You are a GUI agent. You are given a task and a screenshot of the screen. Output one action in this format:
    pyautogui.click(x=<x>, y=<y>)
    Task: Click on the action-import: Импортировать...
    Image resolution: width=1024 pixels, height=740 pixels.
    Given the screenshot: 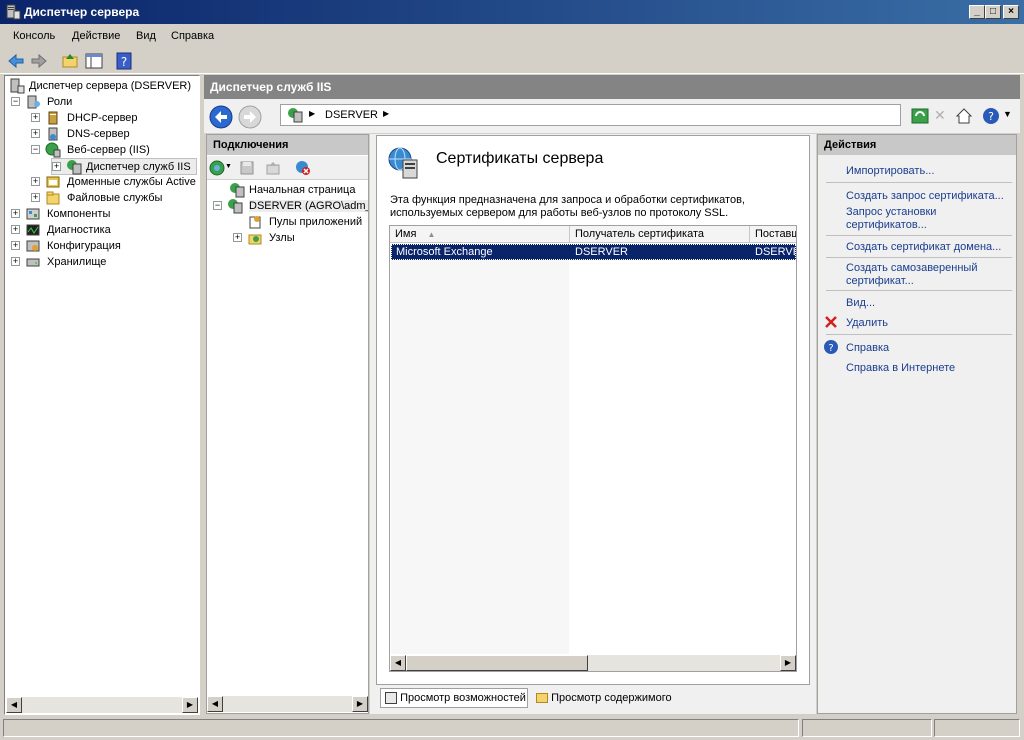 What is the action you would take?
    pyautogui.click(x=890, y=171)
    